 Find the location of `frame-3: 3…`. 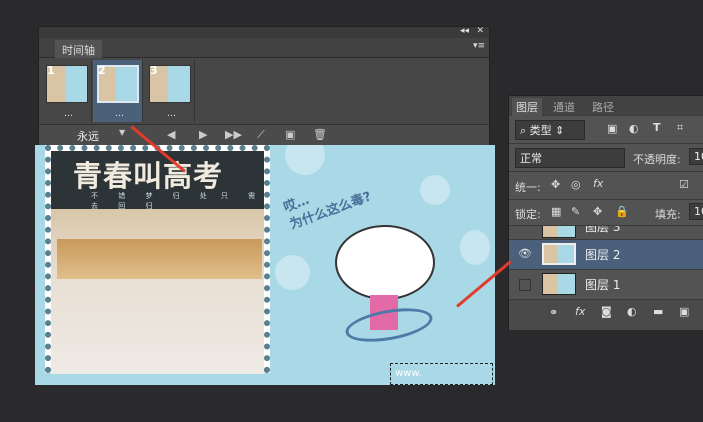

frame-3: 3… is located at coordinates (170, 91).